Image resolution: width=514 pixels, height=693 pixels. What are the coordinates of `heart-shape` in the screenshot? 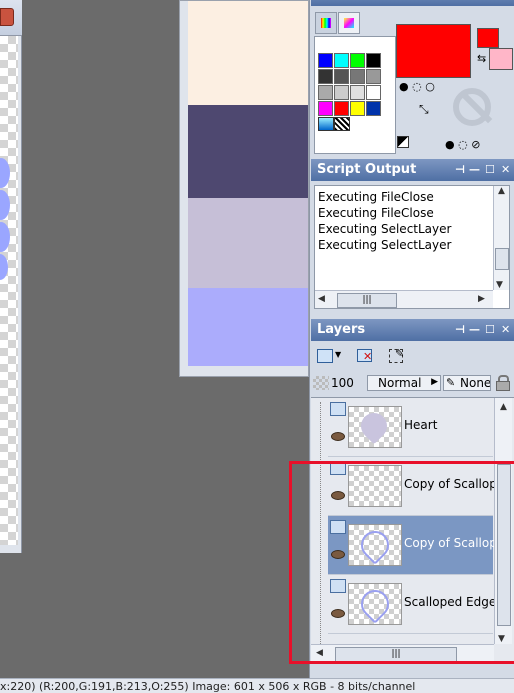 It's located at (374, 426).